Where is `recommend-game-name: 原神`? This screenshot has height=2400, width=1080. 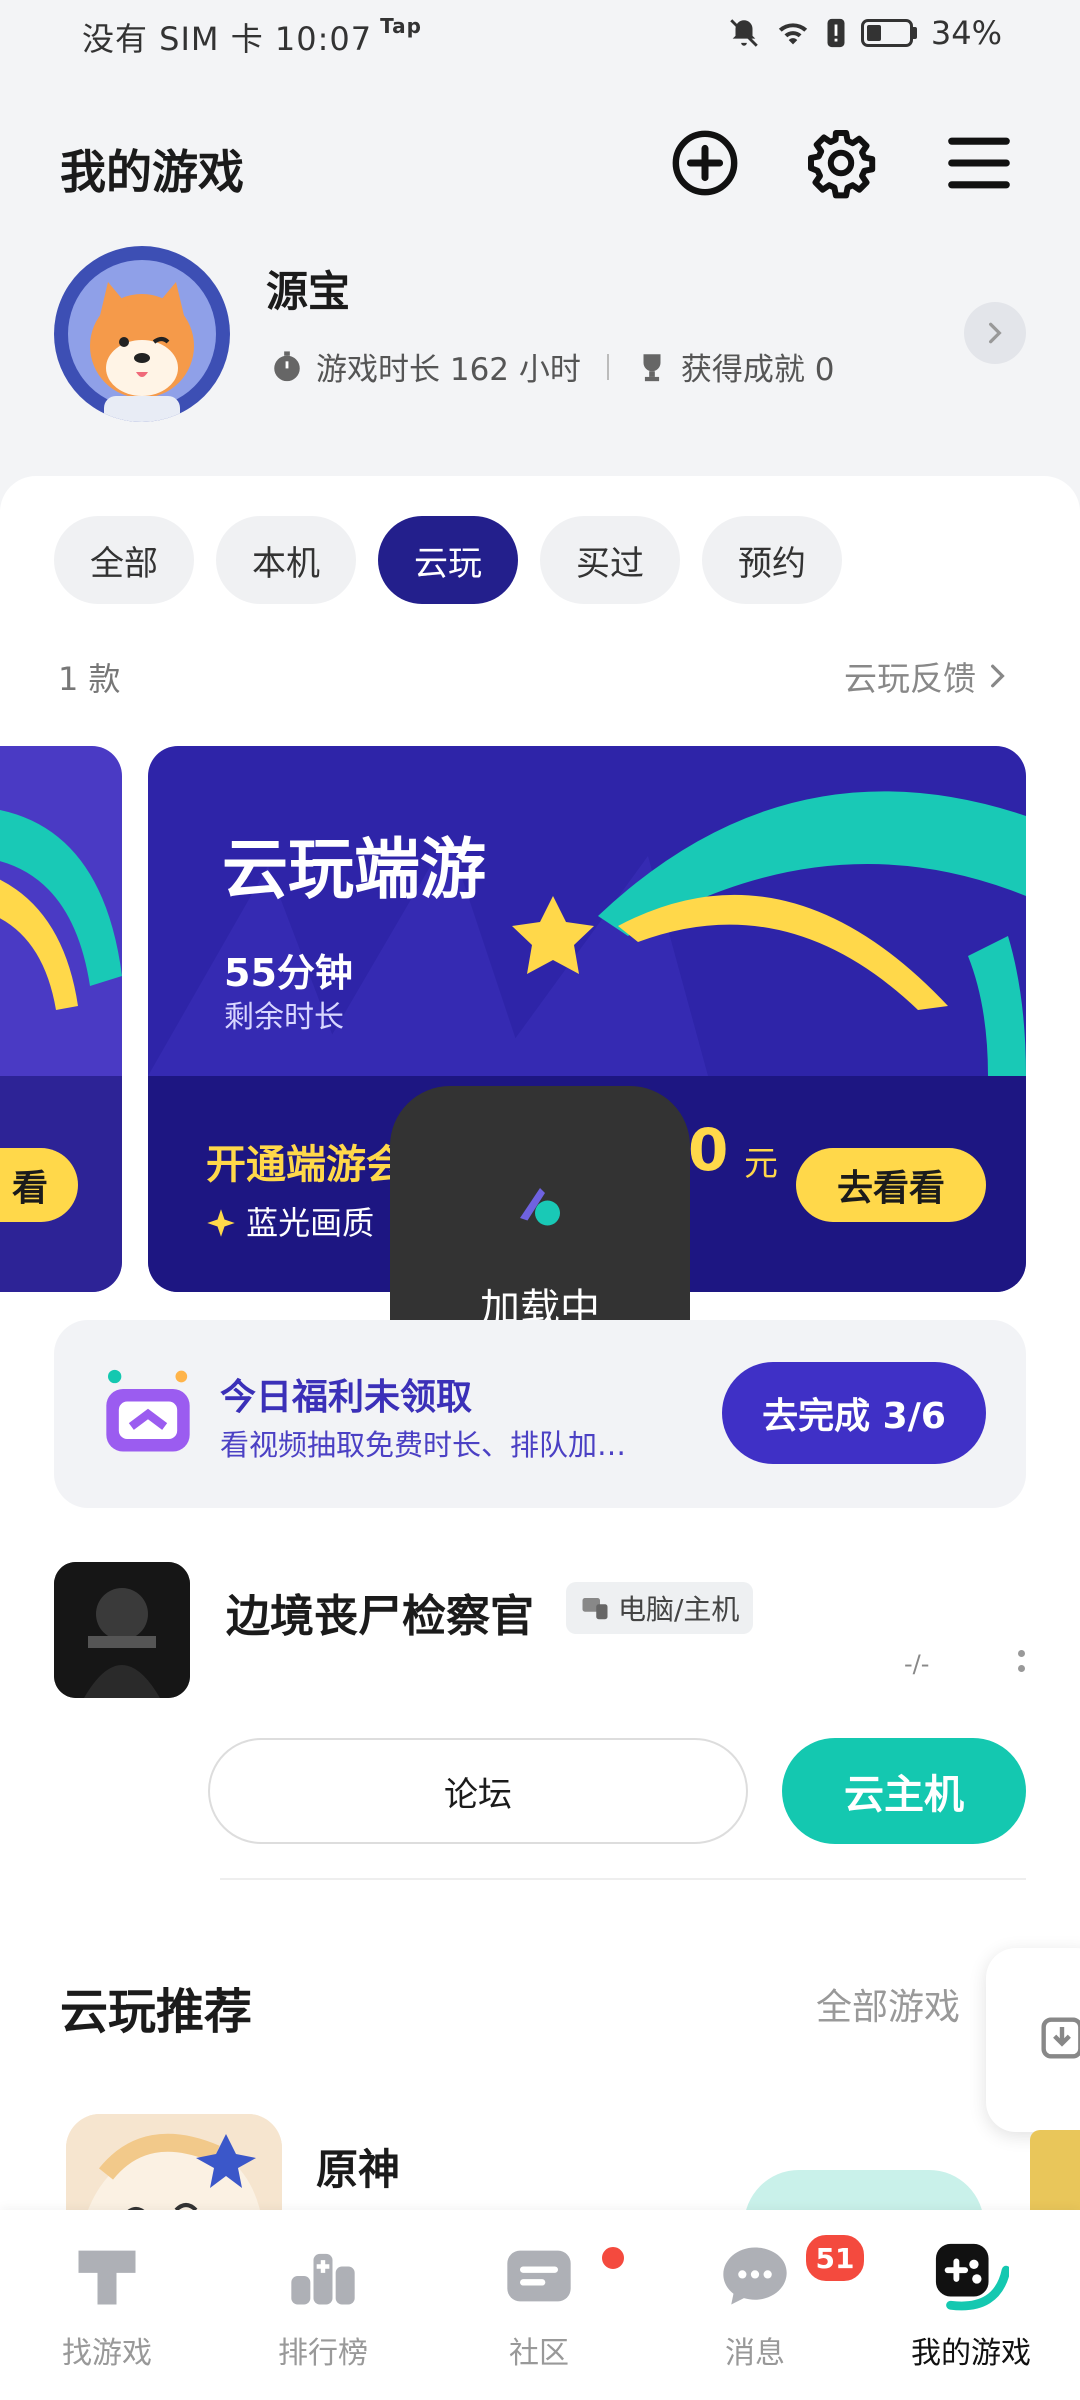 recommend-game-name: 原神 is located at coordinates (358, 2166).